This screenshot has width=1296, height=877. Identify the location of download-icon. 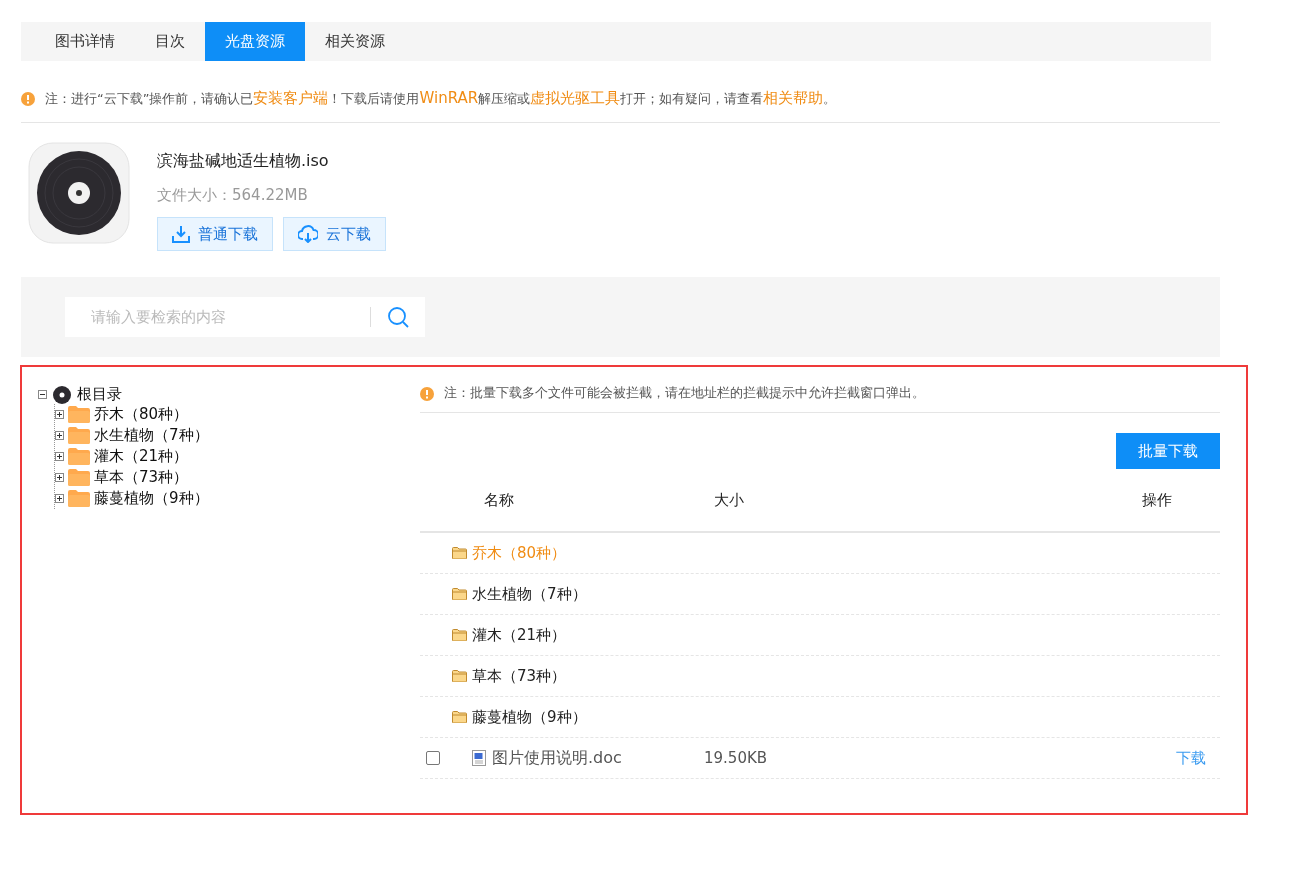
(181, 234).